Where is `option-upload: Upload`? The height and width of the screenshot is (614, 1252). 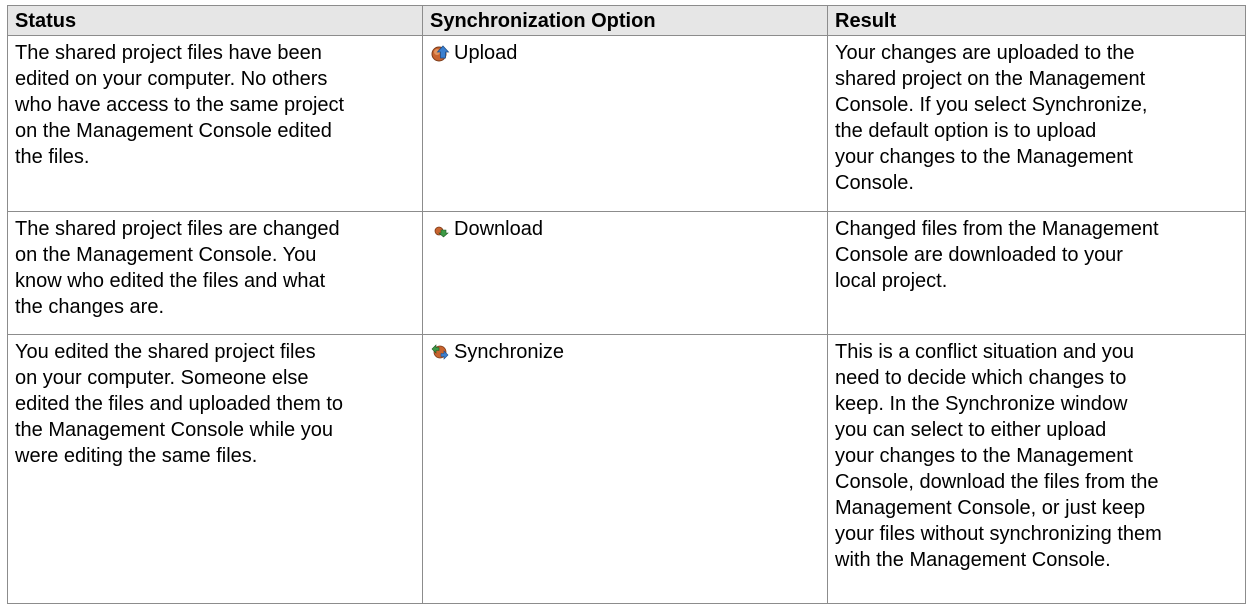
option-upload: Upload is located at coordinates (625, 53).